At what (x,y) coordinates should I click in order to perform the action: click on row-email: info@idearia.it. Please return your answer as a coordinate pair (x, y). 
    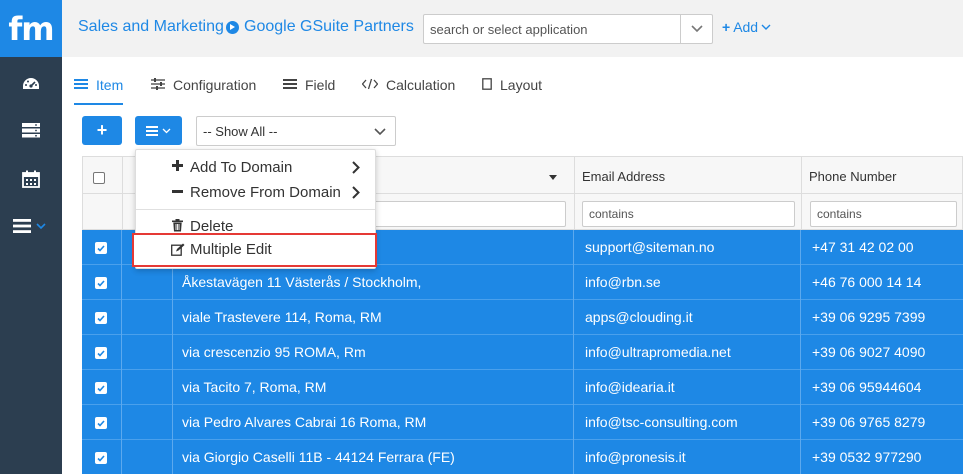
    Looking at the image, I should click on (630, 387).